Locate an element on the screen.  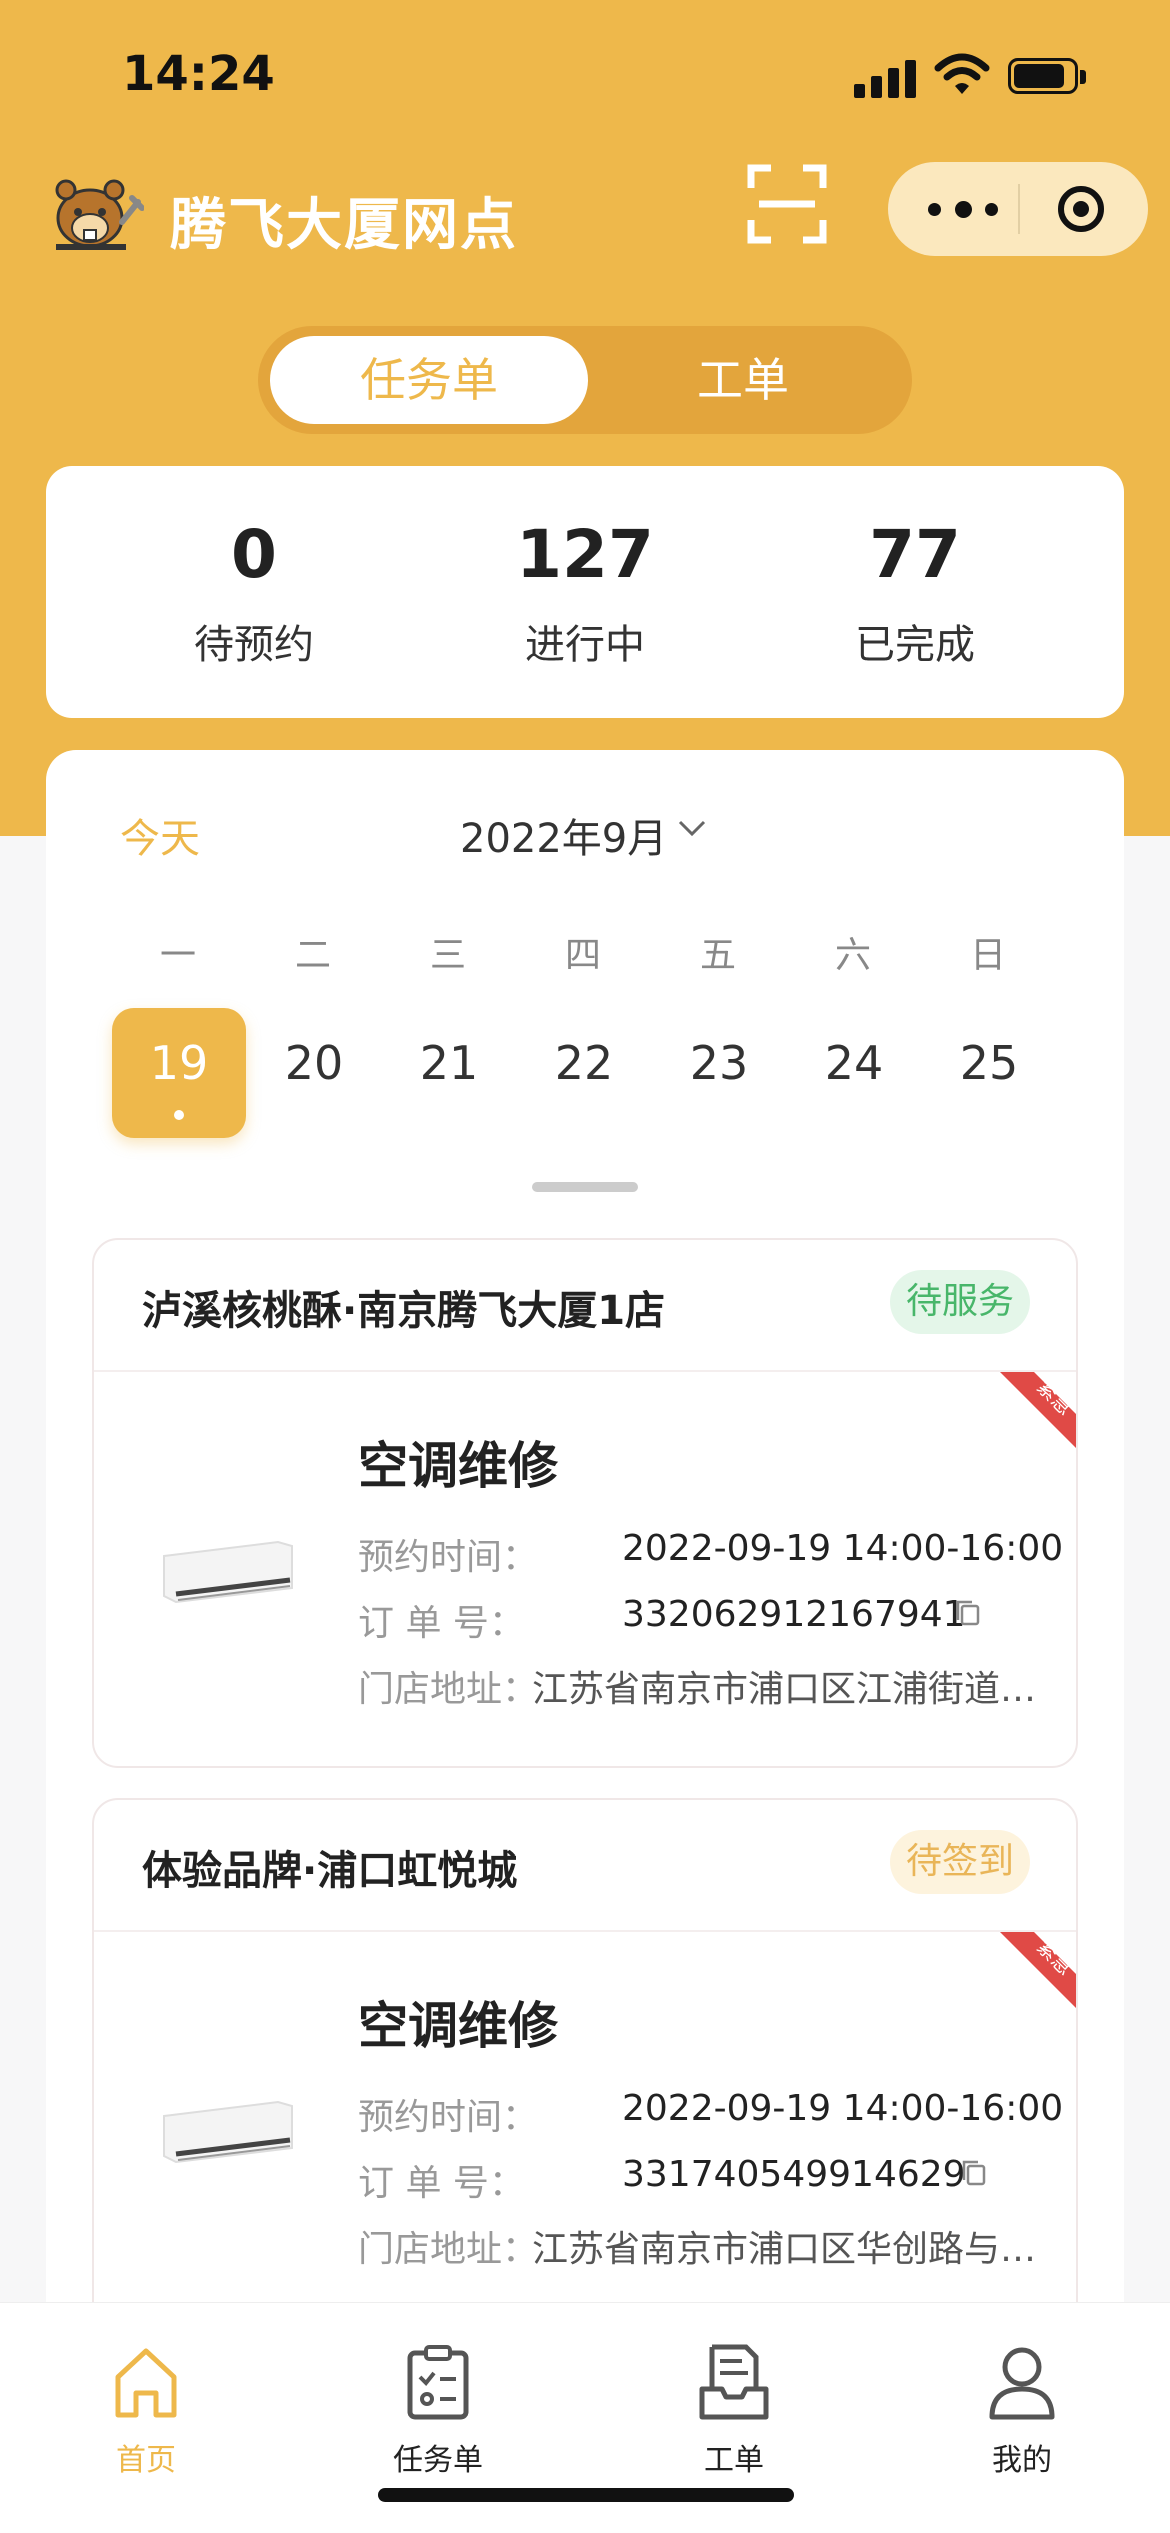
status-bar: 14:24 is located at coordinates (585, 75).